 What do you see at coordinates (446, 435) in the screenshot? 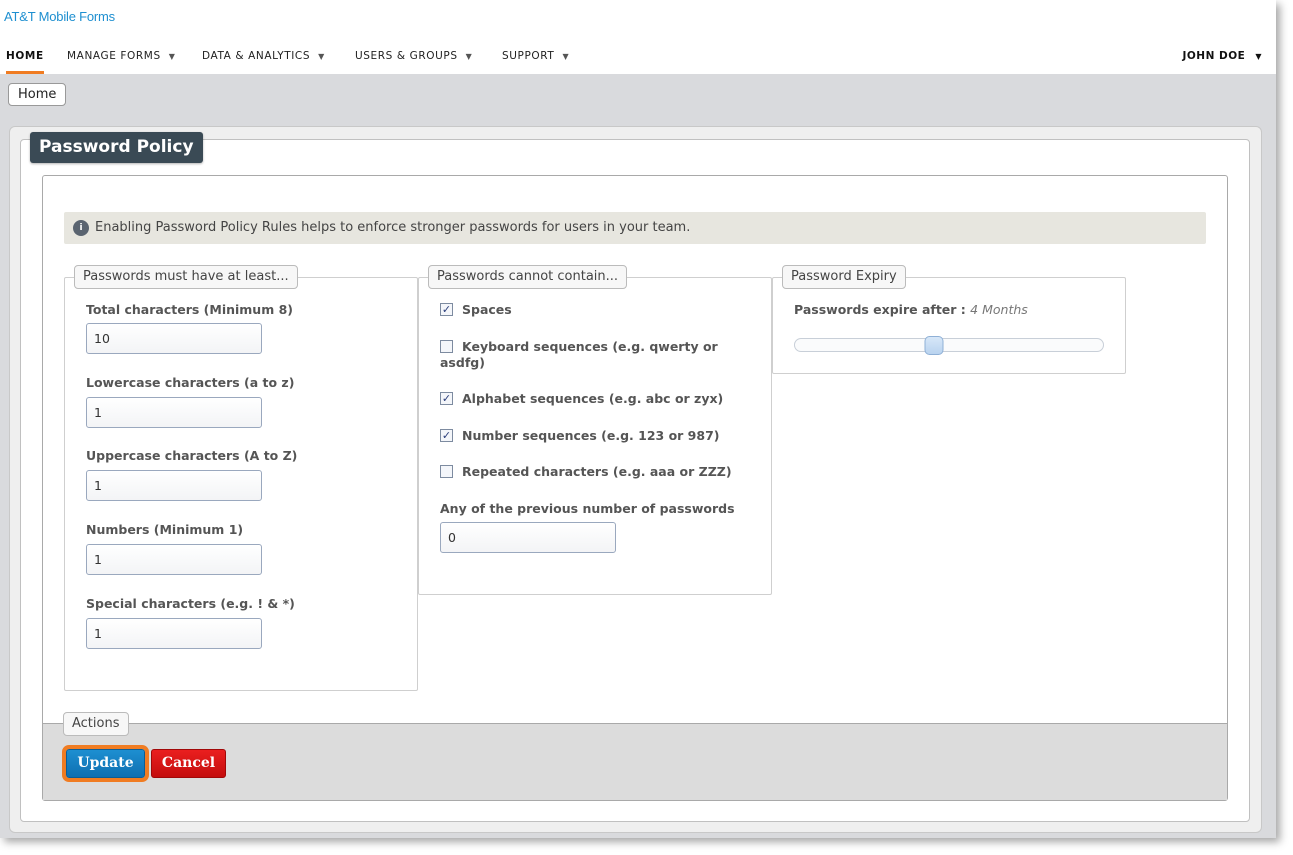
I see `number-sequences-checkbox: ✓` at bounding box center [446, 435].